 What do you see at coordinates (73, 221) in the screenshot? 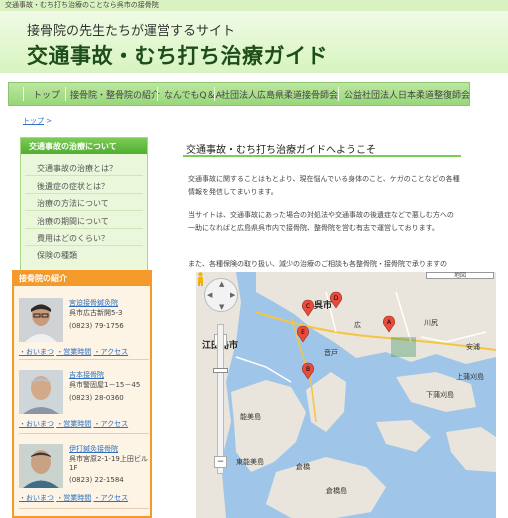
I see `side-menu-item-duration: 治療の期間について` at bounding box center [73, 221].